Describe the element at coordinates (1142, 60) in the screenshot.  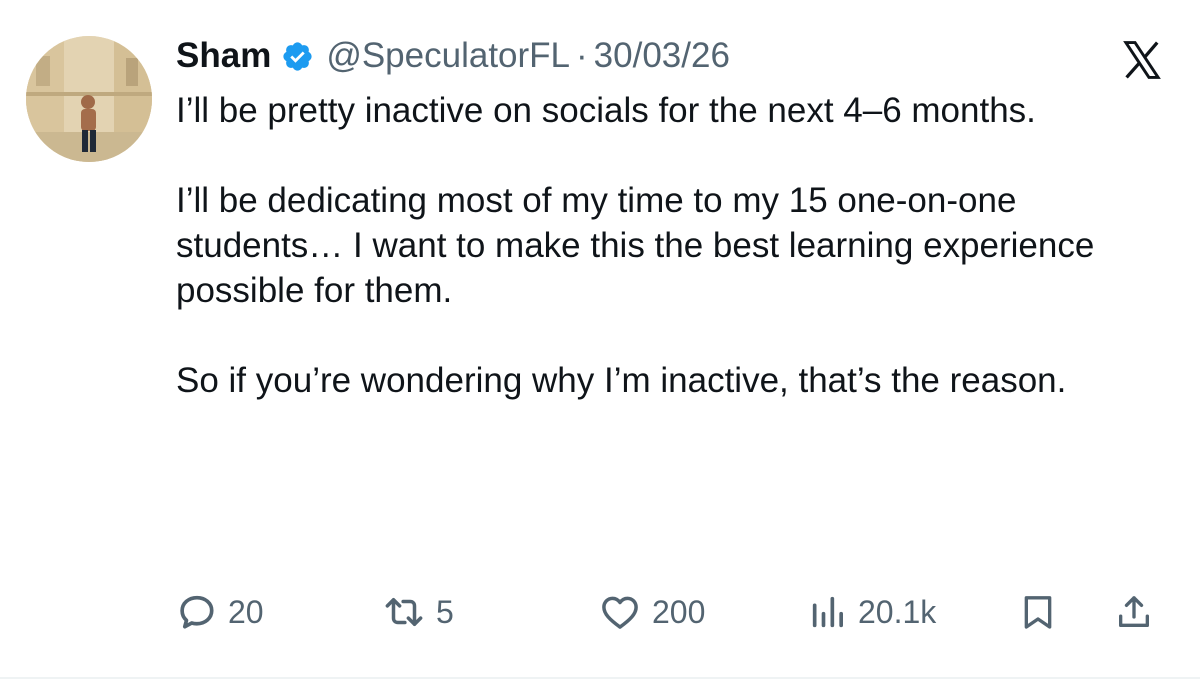
I see `x-logo-icon` at that location.